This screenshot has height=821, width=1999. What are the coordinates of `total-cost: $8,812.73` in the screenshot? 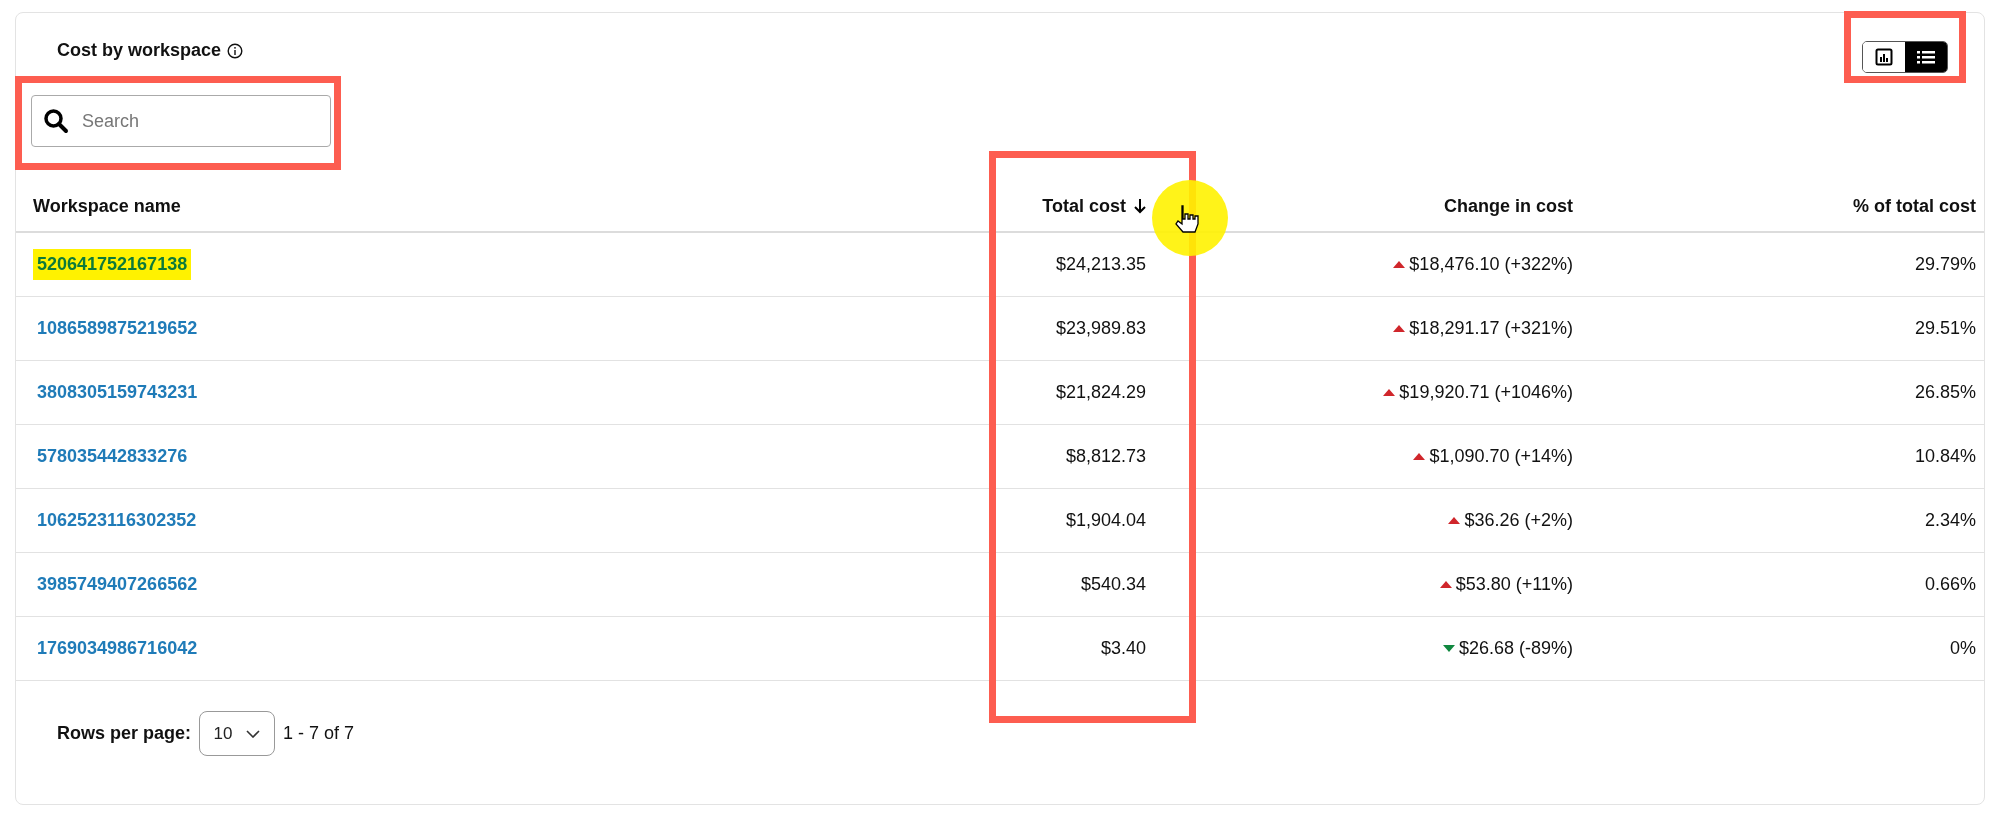 It's located at (1105, 456).